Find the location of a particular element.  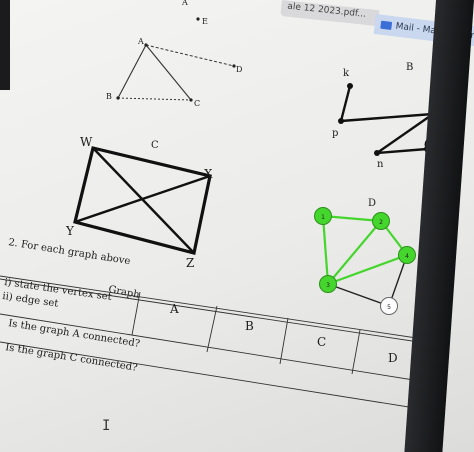

row-graph-c-connected: Is the graph C connected? is located at coordinates (72, 358).